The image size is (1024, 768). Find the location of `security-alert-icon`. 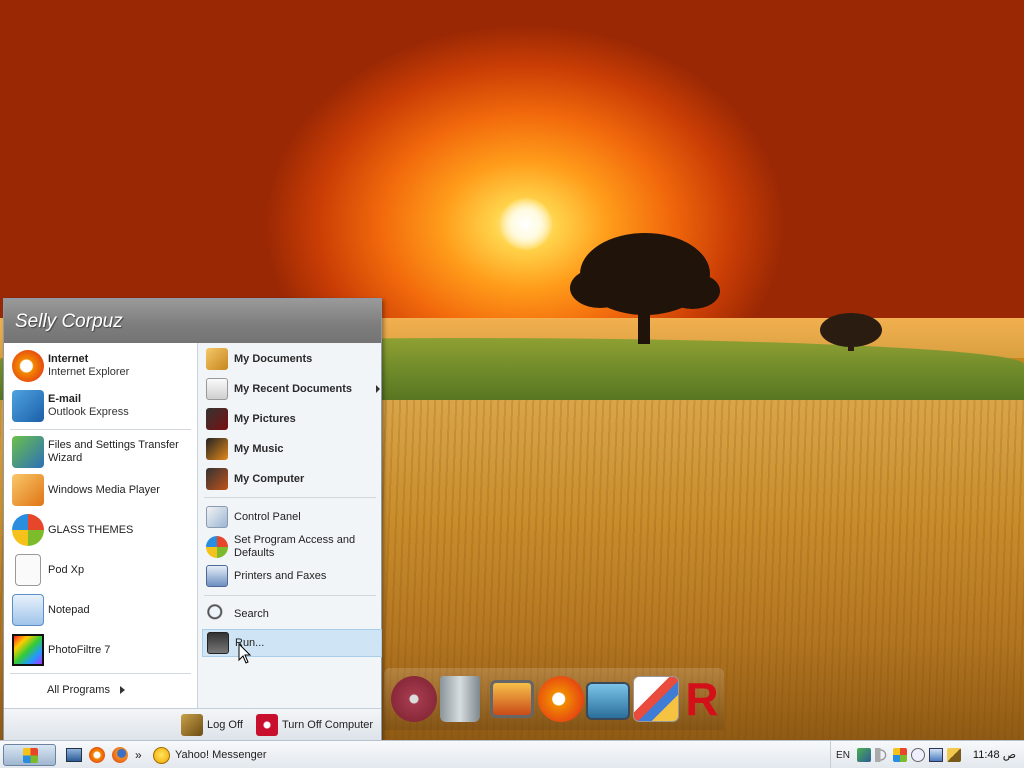

security-alert-icon is located at coordinates (900, 755).